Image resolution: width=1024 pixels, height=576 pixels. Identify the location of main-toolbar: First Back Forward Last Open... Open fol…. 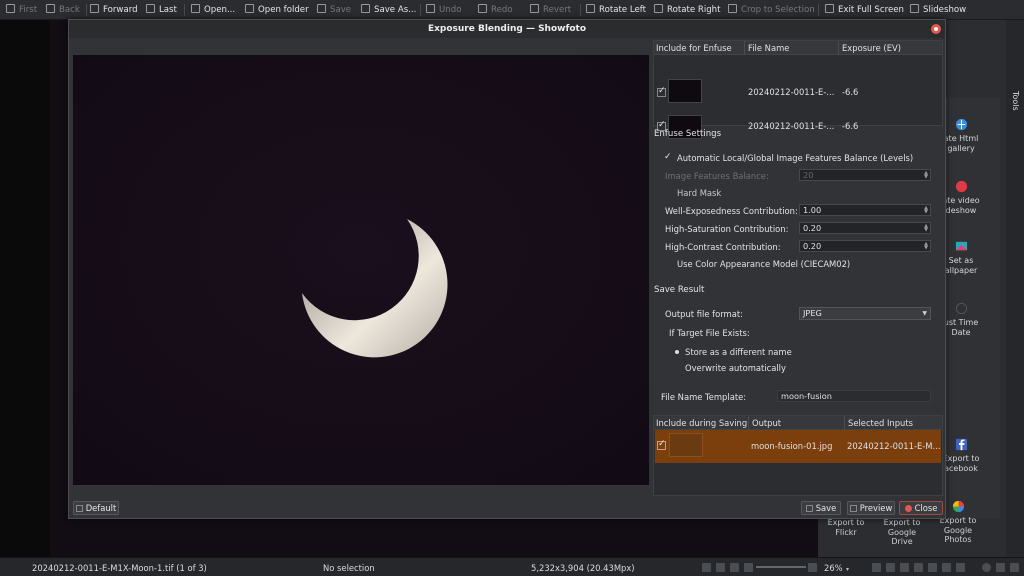
(512, 10).